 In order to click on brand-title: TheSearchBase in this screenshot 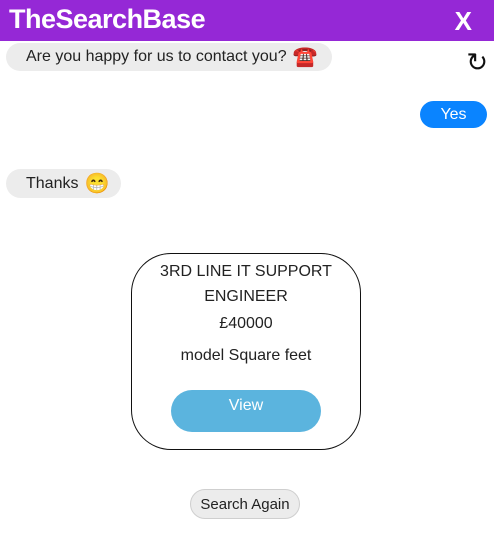, I will do `click(107, 19)`.